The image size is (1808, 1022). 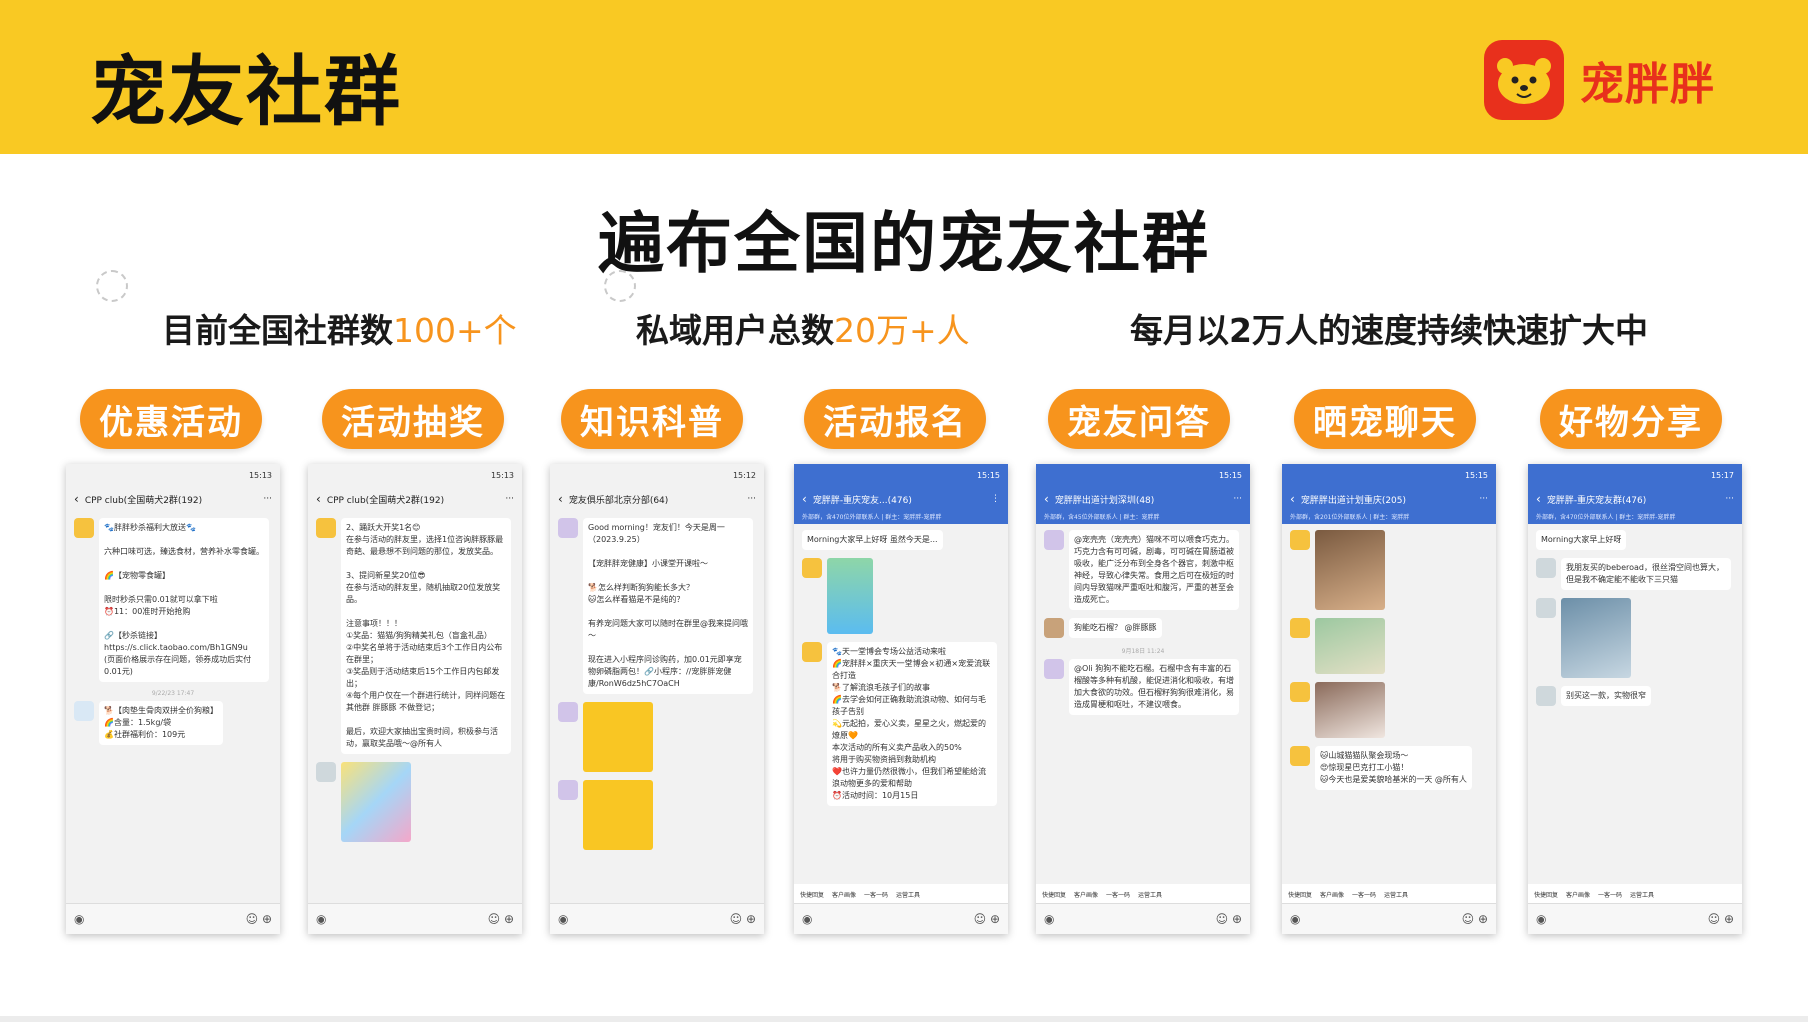 What do you see at coordinates (1385, 419) in the screenshot?
I see `category-pill-pet-chat: 晒宠聊天` at bounding box center [1385, 419].